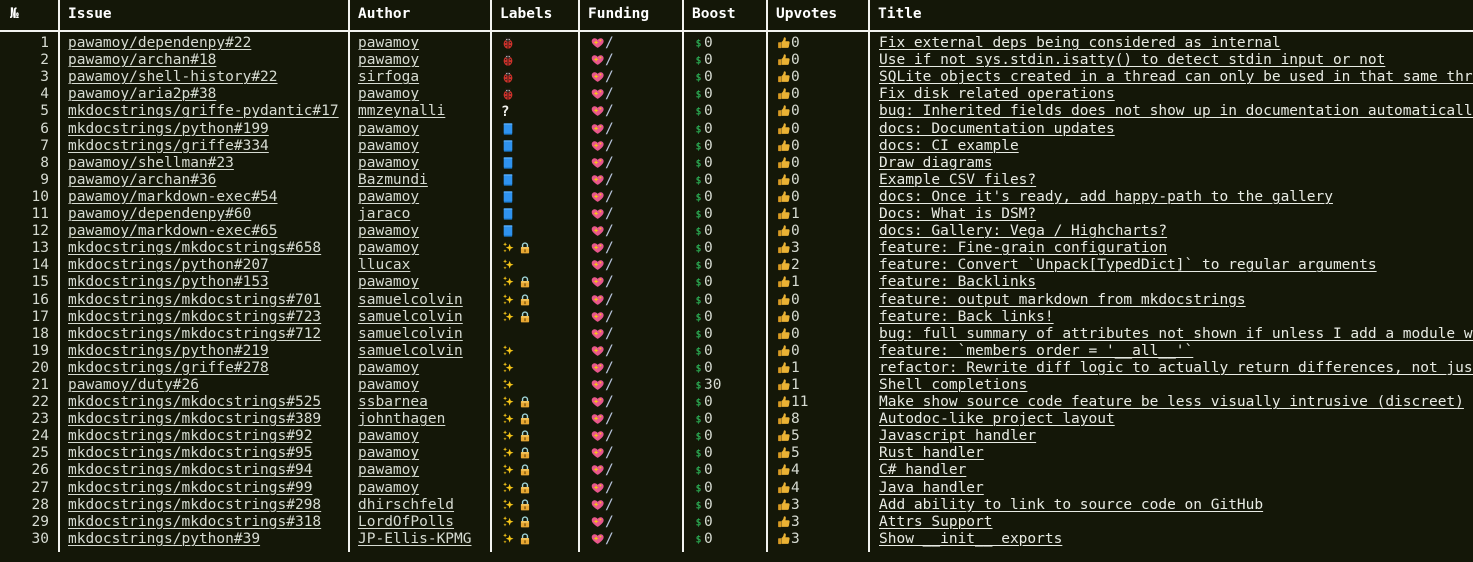 The image size is (1473, 562). Describe the element at coordinates (1036, 351) in the screenshot. I see `title-link: feature: `members order = '__all__'`` at that location.